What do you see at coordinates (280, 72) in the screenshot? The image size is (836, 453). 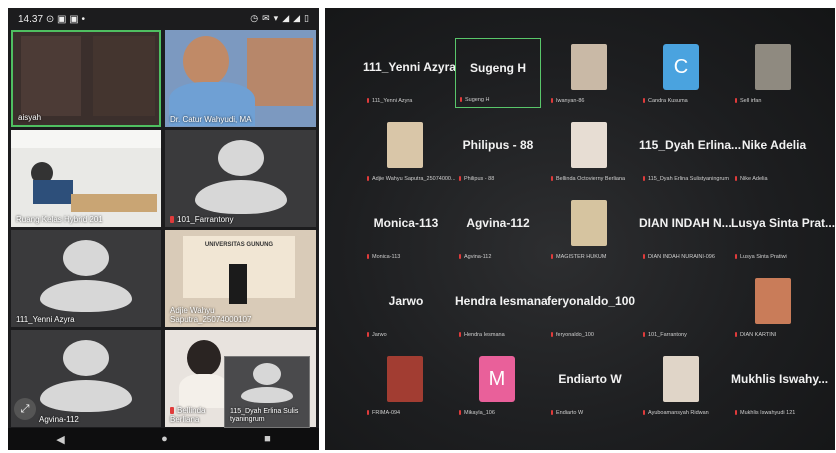 I see `building-background` at bounding box center [280, 72].